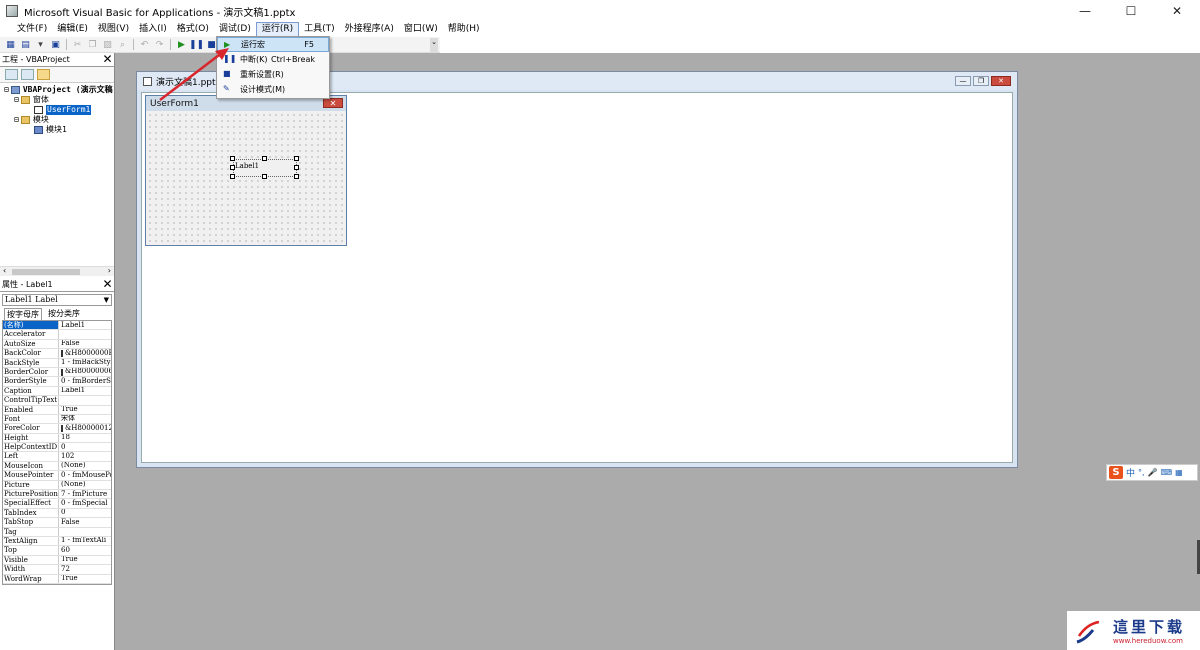 The height and width of the screenshot is (650, 1200). Describe the element at coordinates (23, 314) in the screenshot. I see `tab-alphabetic: 按字母序` at that location.